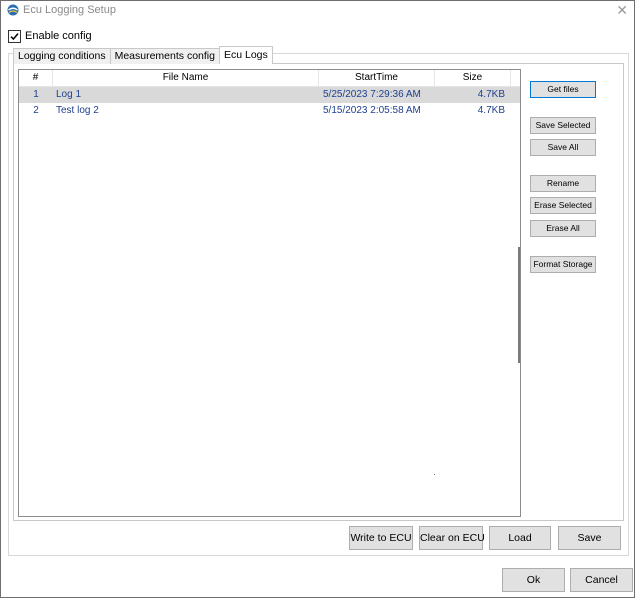  Describe the element at coordinates (372, 110) in the screenshot. I see `row-start-time: 5/15/2023 2:05:58 AM` at that location.